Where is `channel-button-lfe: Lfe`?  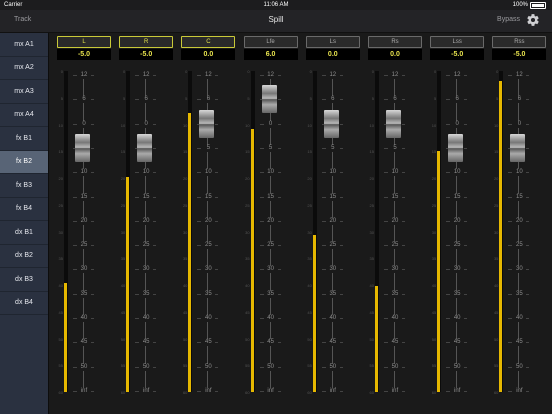
channel-button-lfe: Lfe is located at coordinates (270, 42).